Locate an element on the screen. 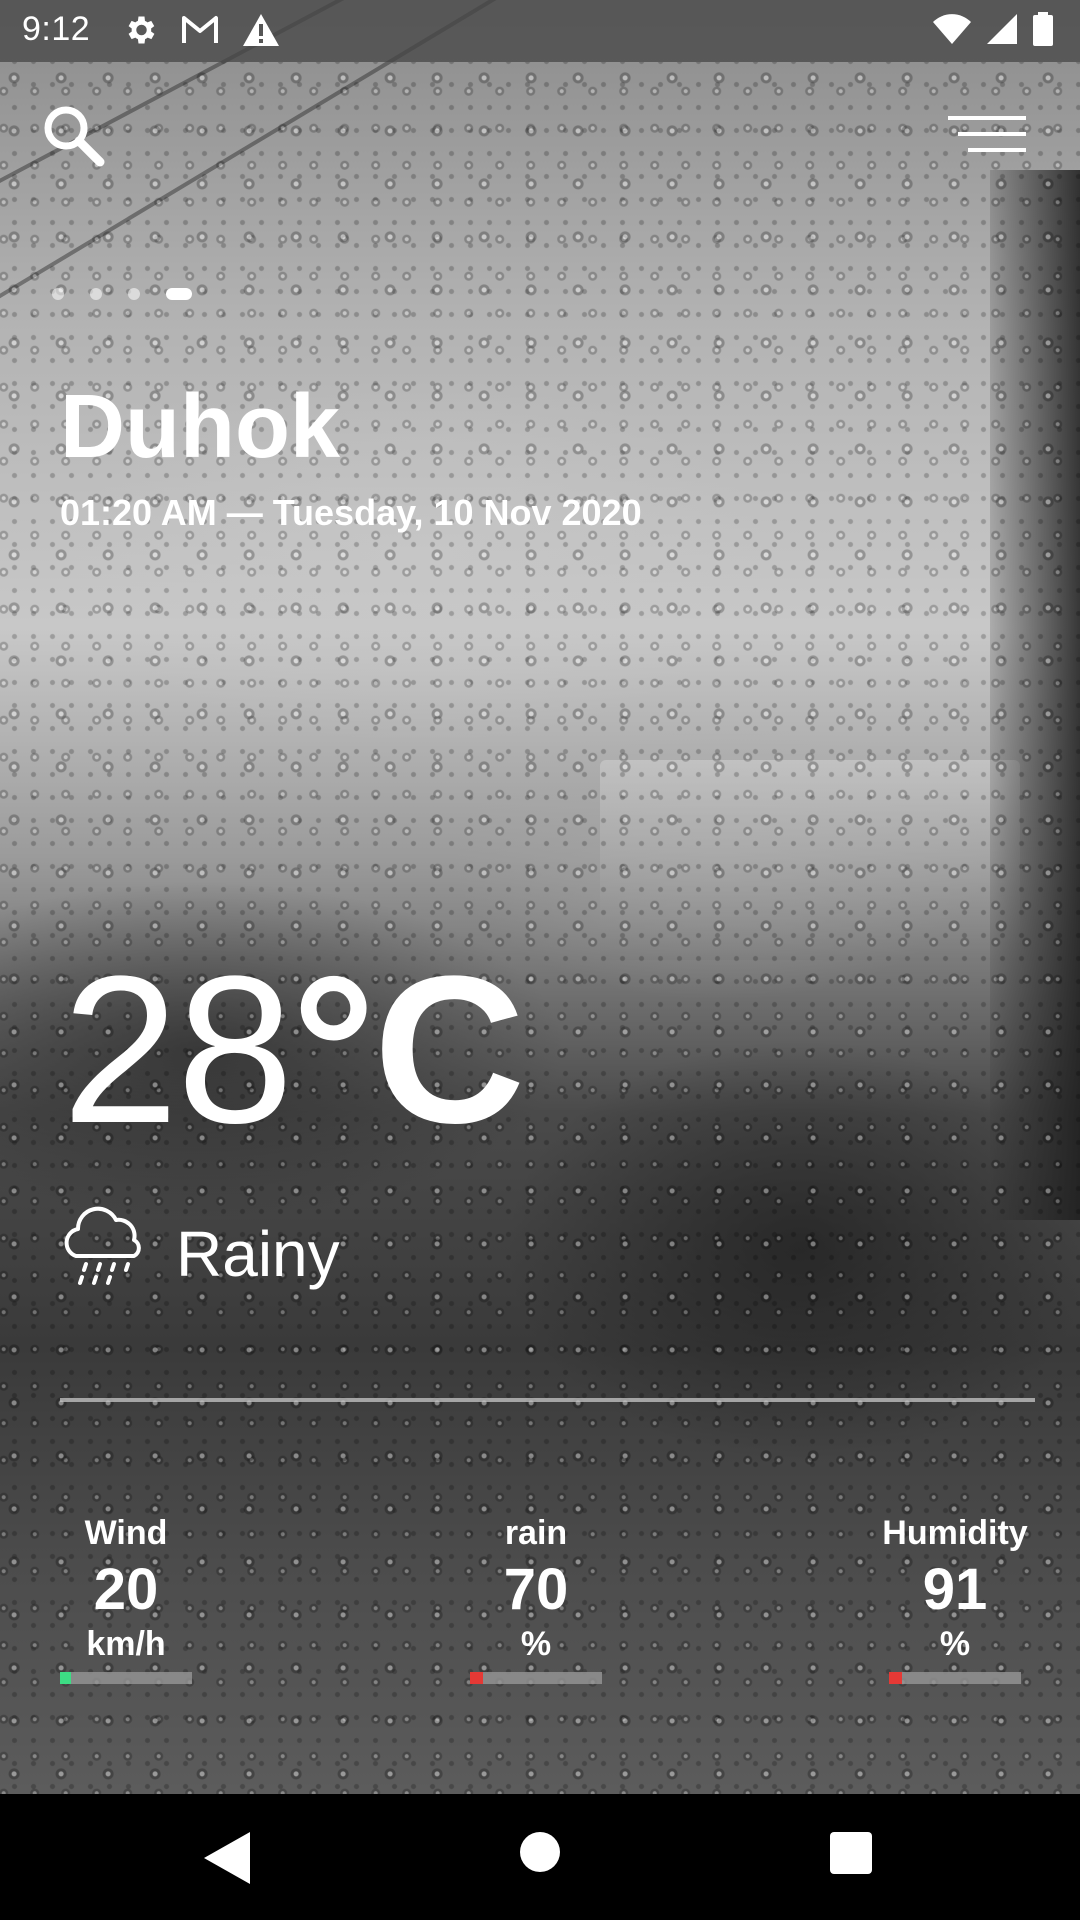 The height and width of the screenshot is (1920, 1080). rain-cloud-icon is located at coordinates (104, 1246).